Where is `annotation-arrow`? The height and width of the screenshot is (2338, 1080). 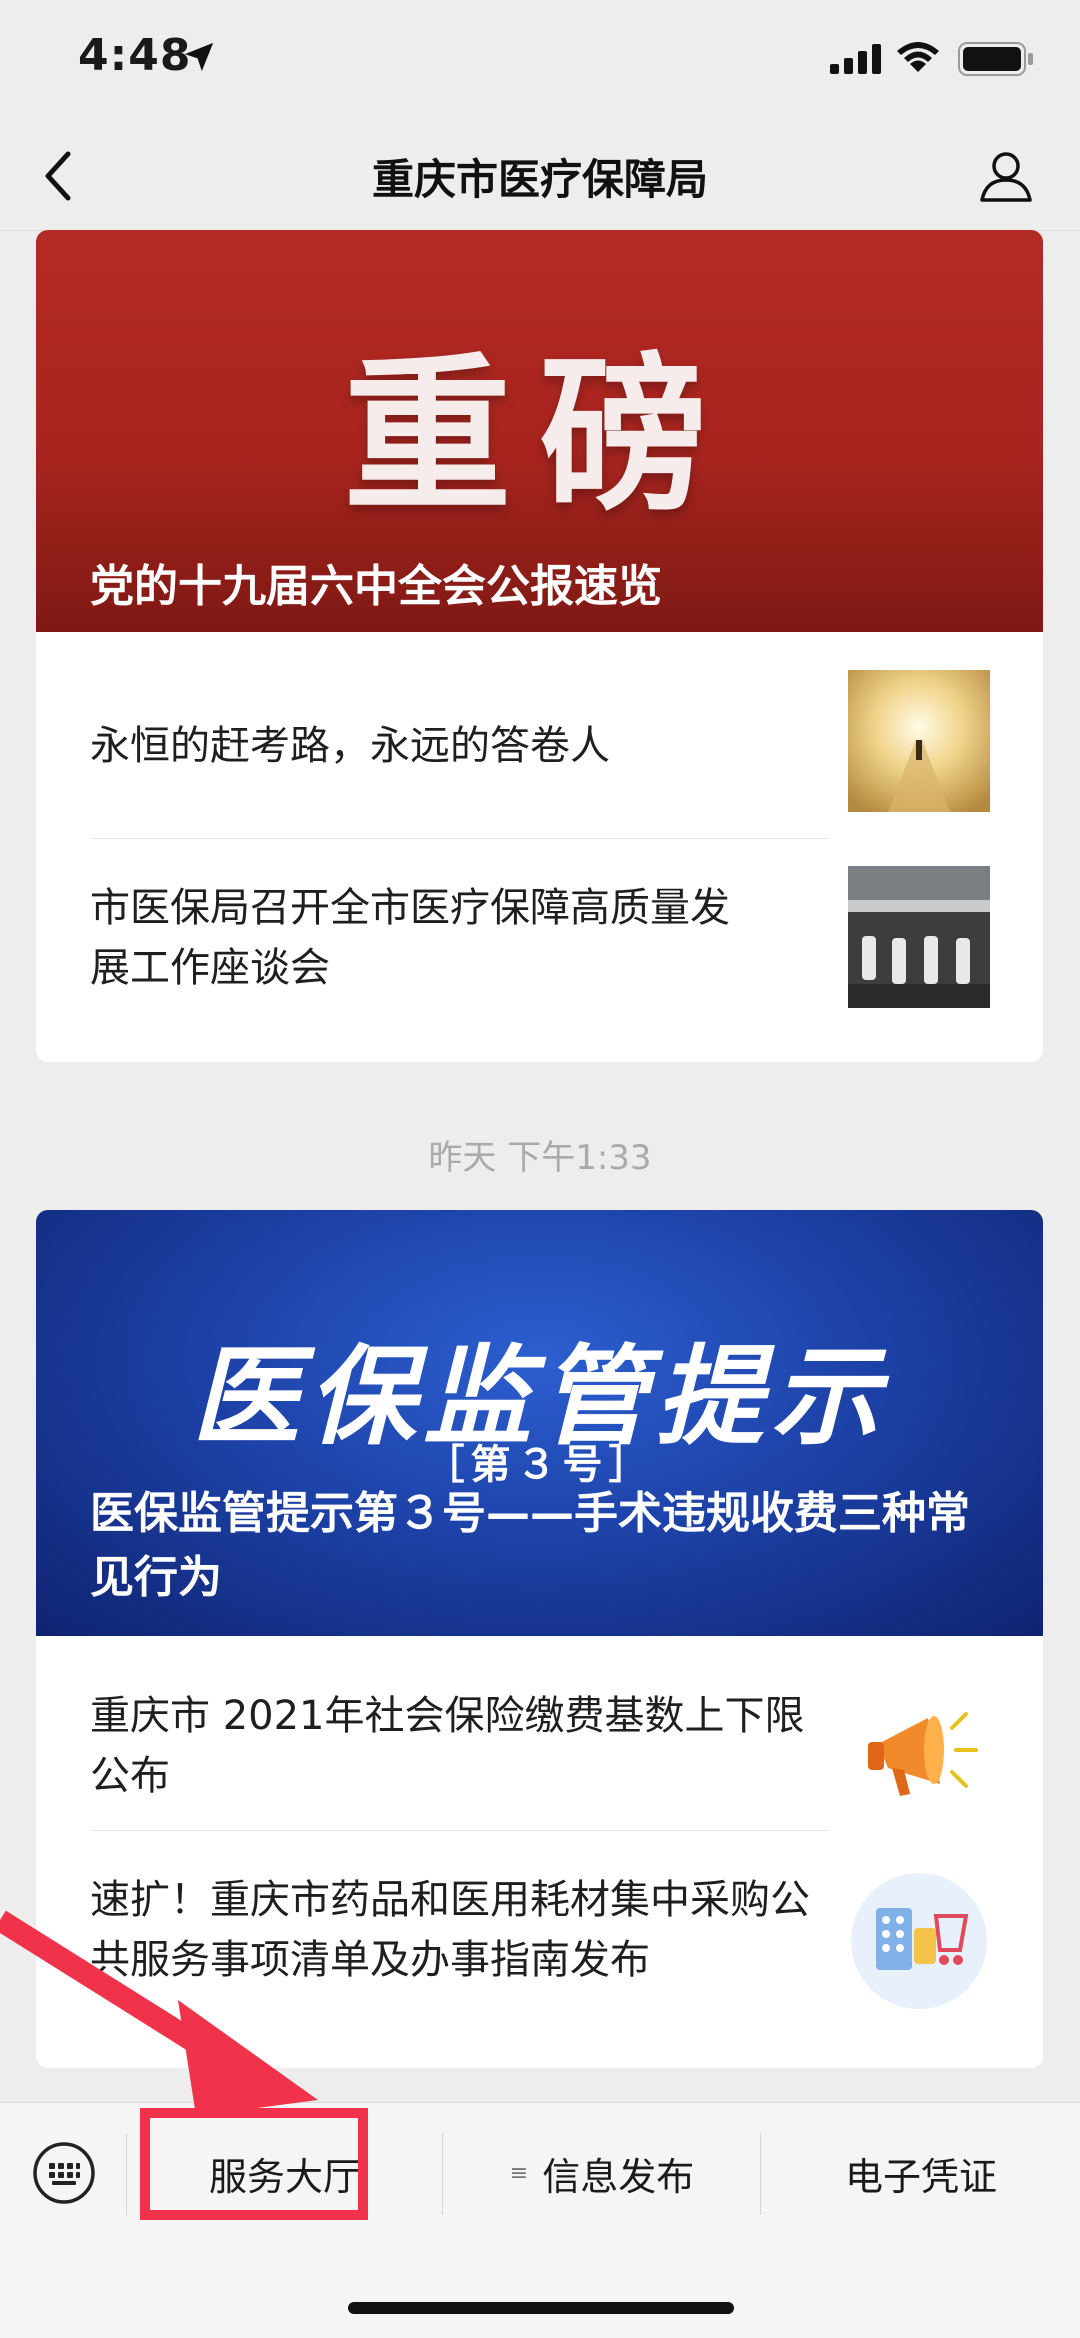 annotation-arrow is located at coordinates (159, 2013).